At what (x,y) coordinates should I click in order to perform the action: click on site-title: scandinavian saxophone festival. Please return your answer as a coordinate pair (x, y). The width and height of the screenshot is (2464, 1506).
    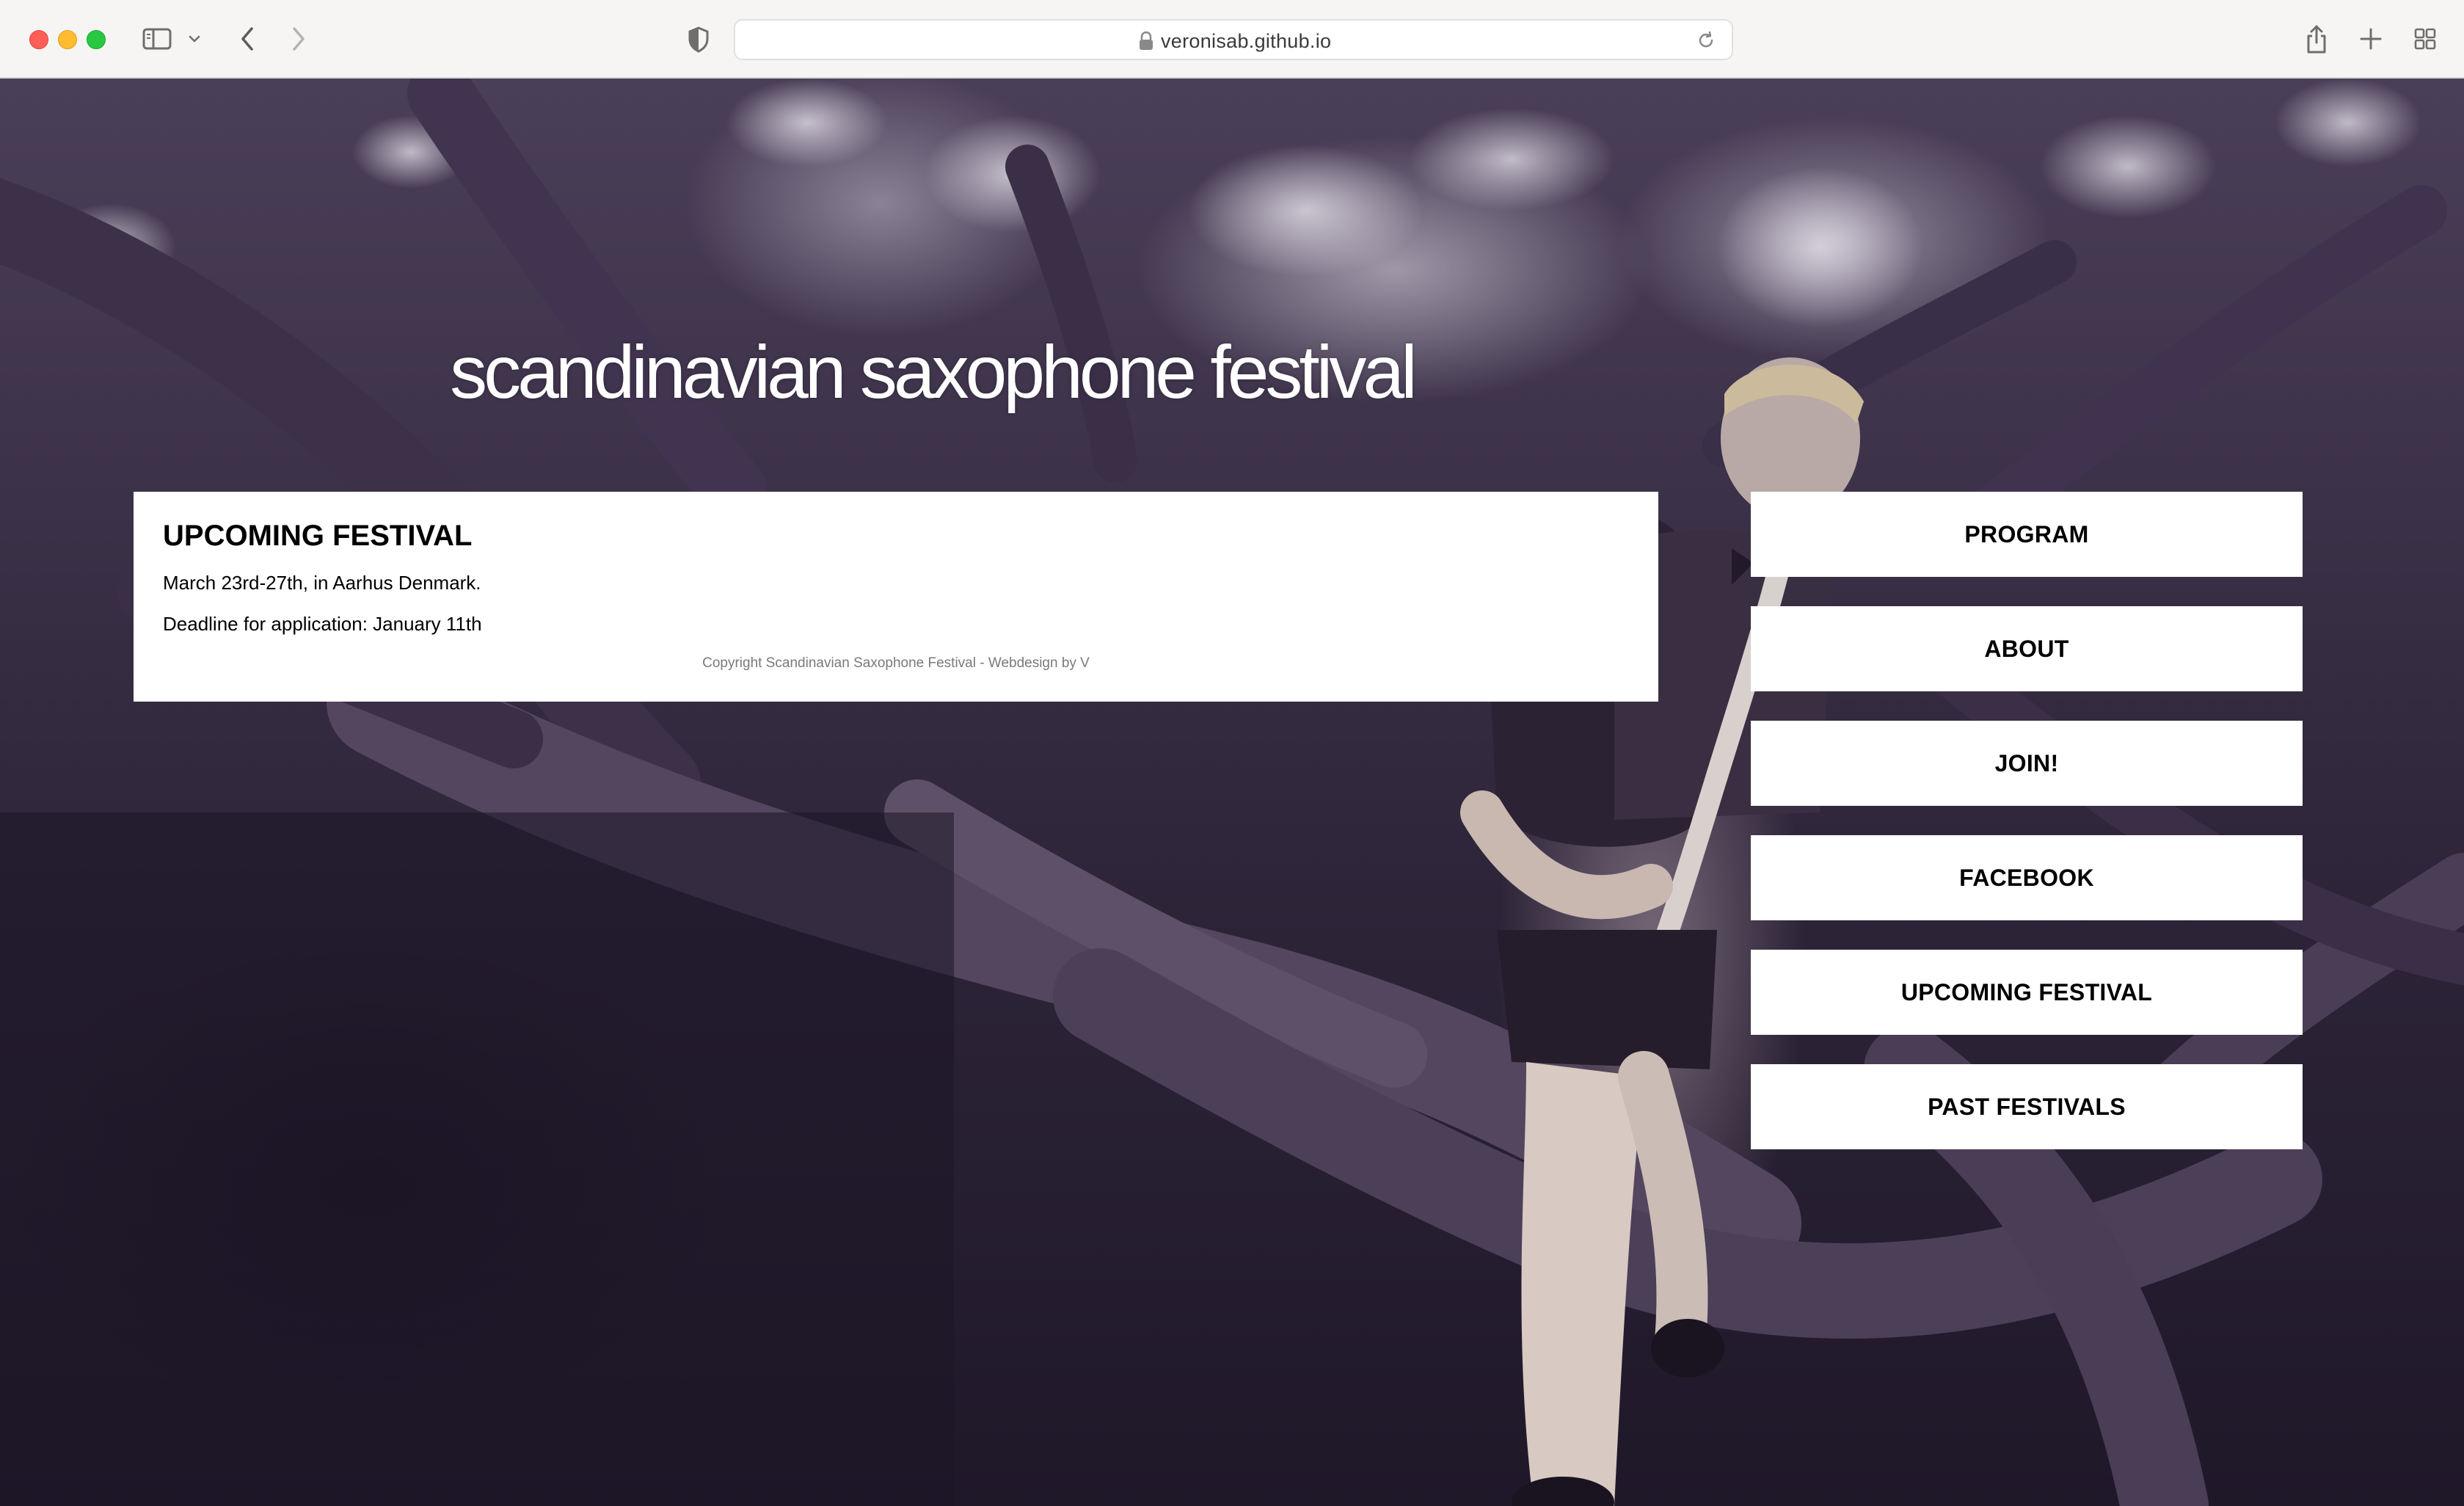
    Looking at the image, I should click on (934, 372).